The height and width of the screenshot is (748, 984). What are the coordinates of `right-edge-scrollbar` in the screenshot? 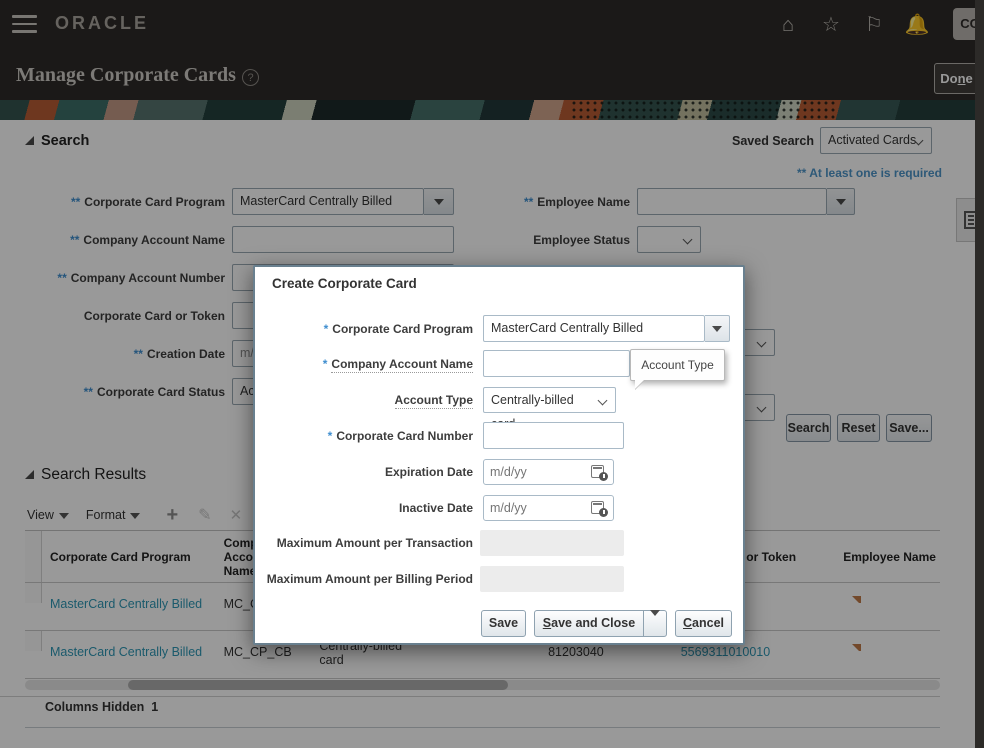 It's located at (979, 374).